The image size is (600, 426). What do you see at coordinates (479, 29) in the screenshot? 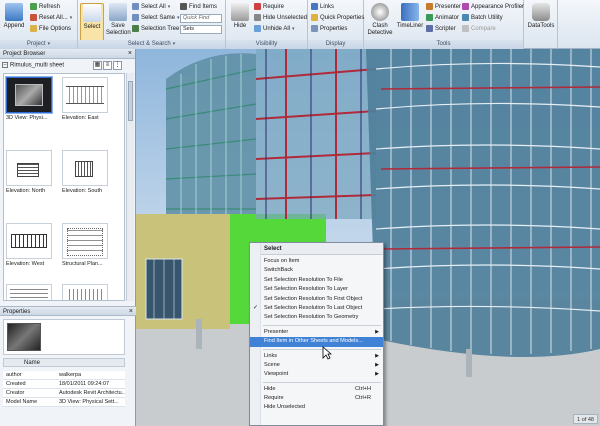
I see `compare-button: Compare` at bounding box center [479, 29].